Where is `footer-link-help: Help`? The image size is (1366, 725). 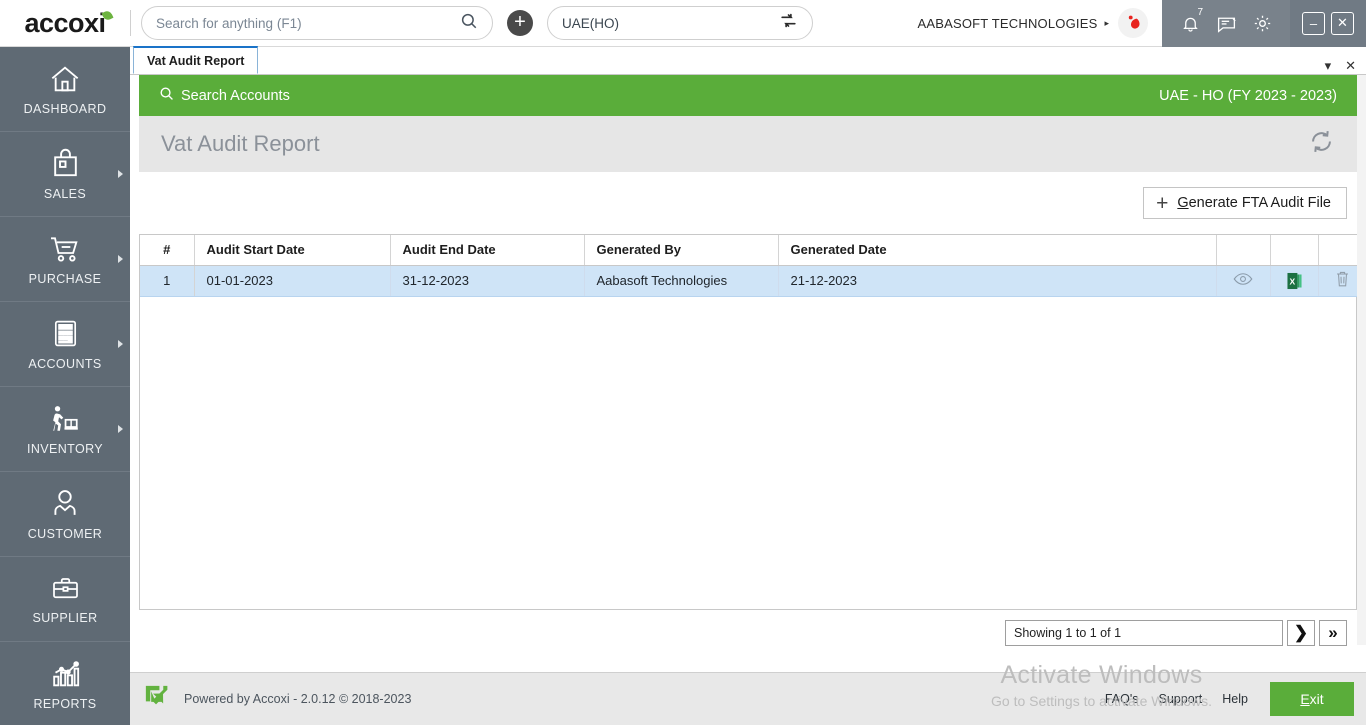
footer-link-help: Help is located at coordinates (1235, 699).